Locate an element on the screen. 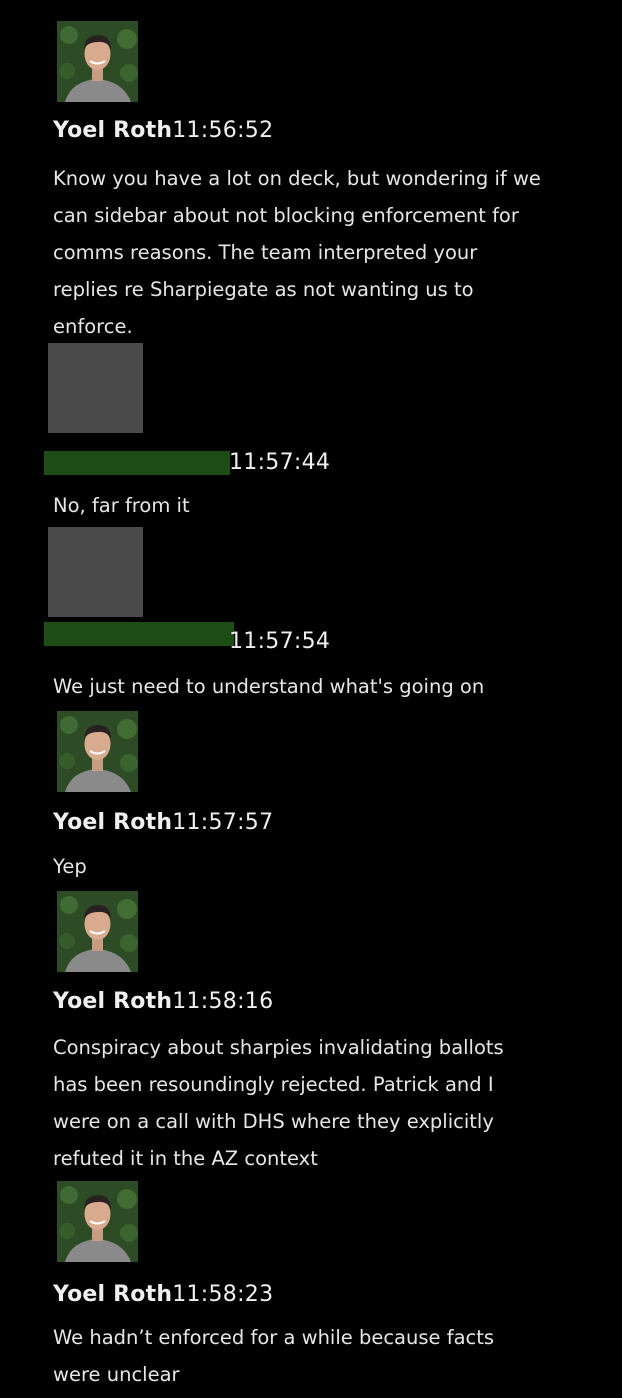 The image size is (622, 1398). message-header: Yoel Roth11:58:23 is located at coordinates (163, 1295).